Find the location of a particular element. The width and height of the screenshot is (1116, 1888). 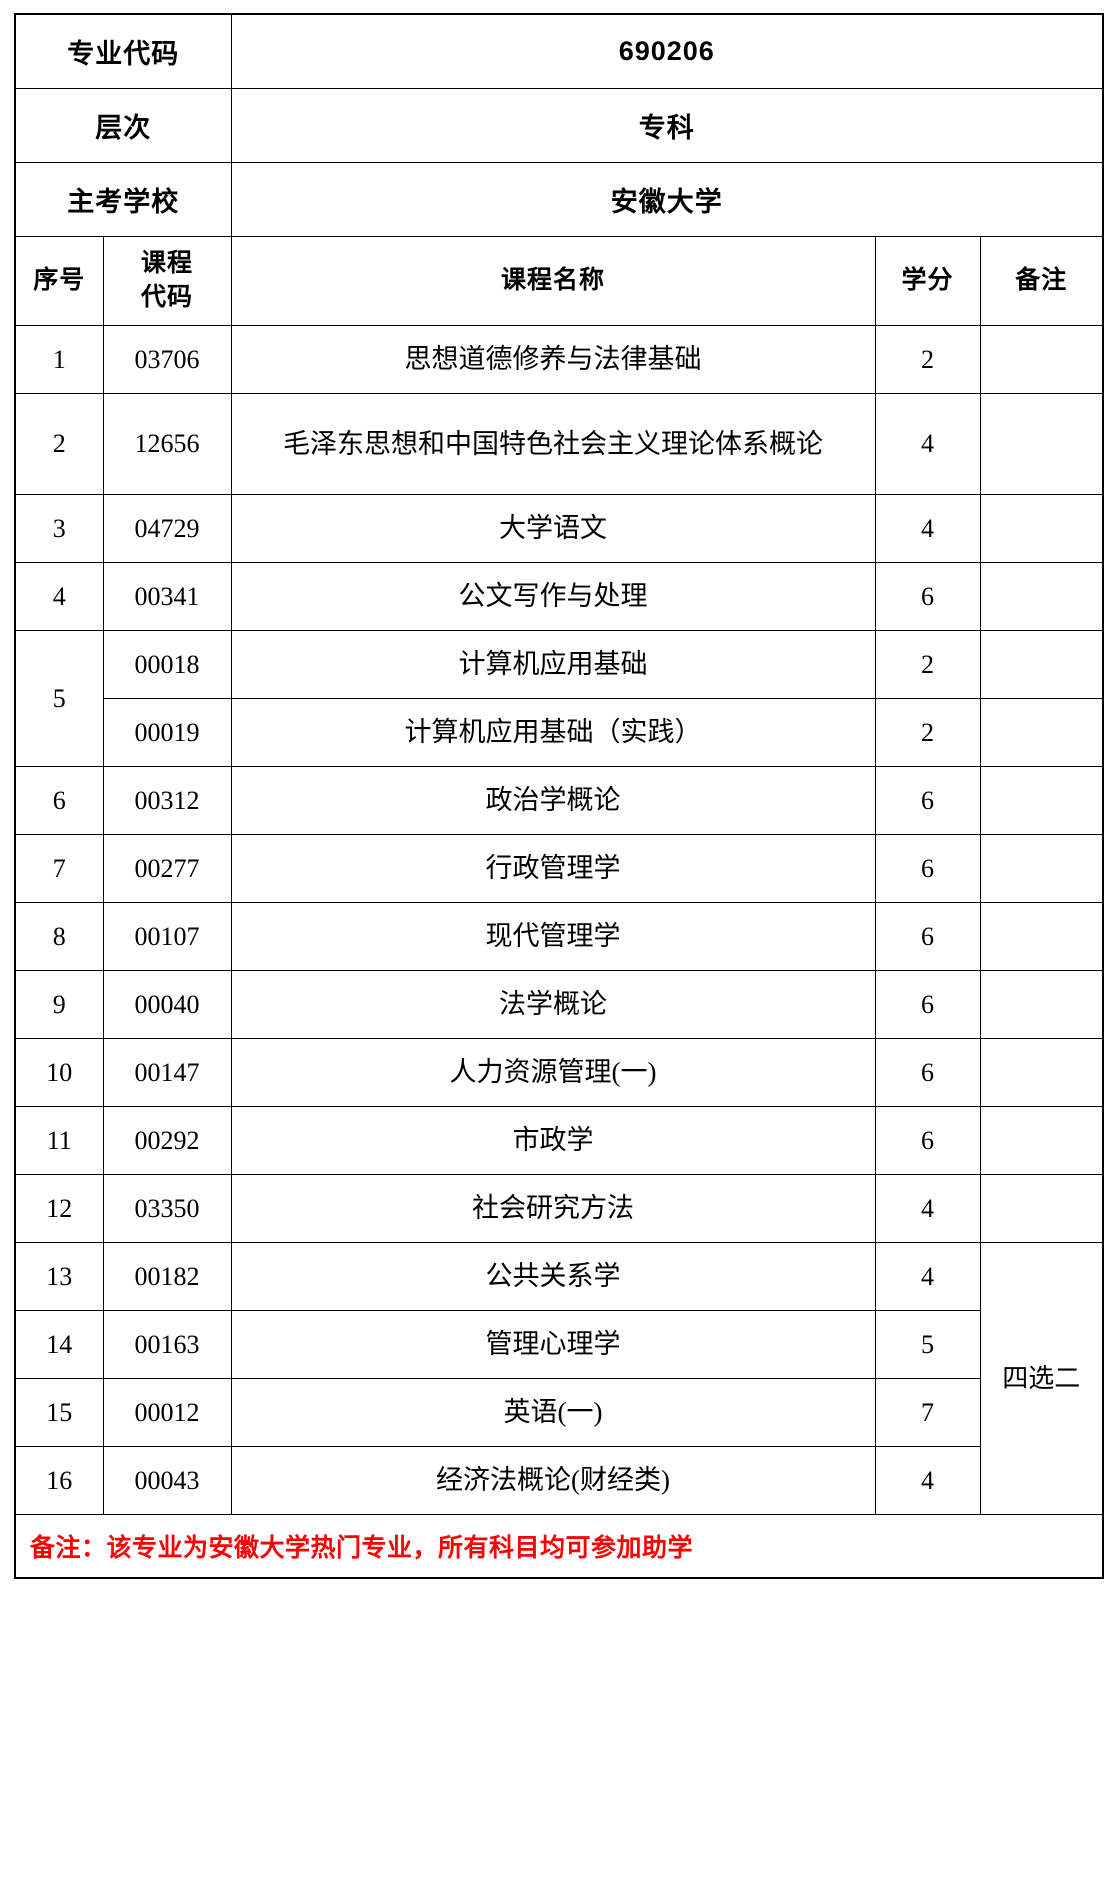

info-label-major-code: 专业代码 is located at coordinates (123, 51).